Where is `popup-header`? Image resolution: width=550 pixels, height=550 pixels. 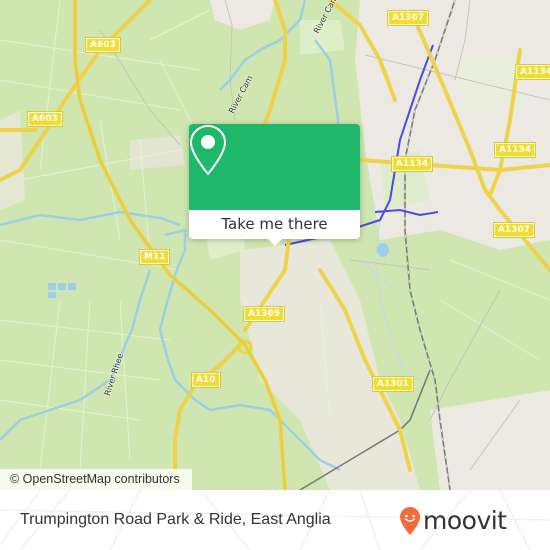 popup-header is located at coordinates (274, 167).